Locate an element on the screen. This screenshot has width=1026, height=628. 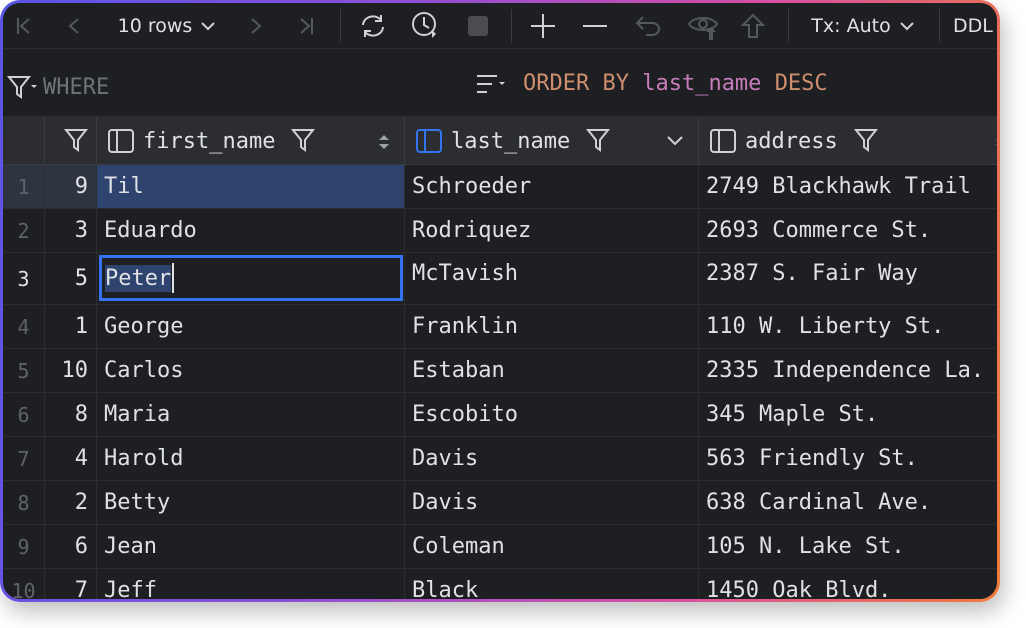
address-cell: 110 W. Liberty St. is located at coordinates (848, 326).